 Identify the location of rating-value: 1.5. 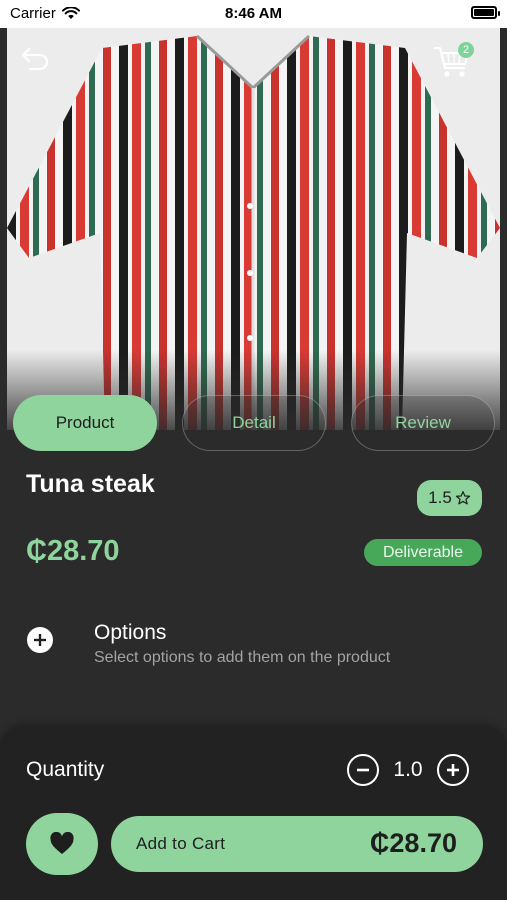
(440, 497).